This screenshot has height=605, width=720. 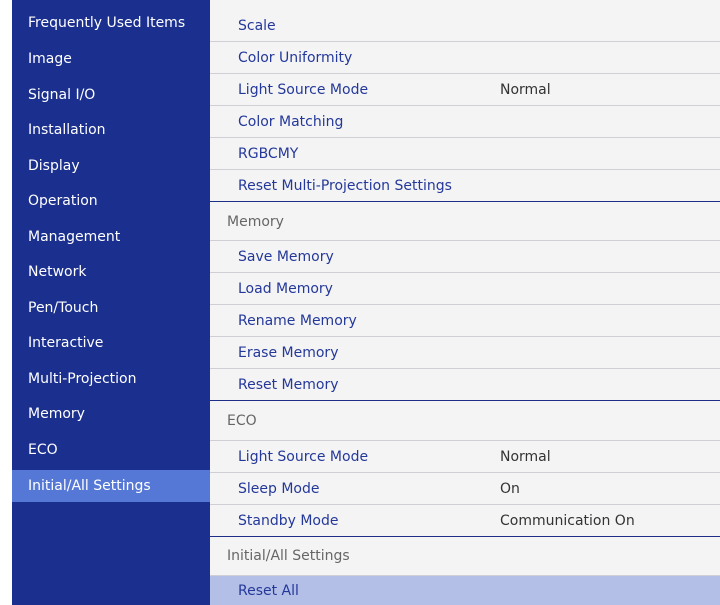 I want to click on menu-row-sleep-mode: Sleep Mode On, so click(x=465, y=489).